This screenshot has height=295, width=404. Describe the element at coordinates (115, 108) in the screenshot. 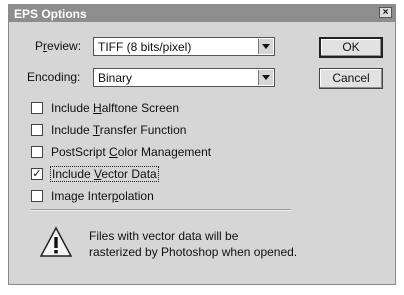

I see `option-label: Include Halftone Screen` at that location.